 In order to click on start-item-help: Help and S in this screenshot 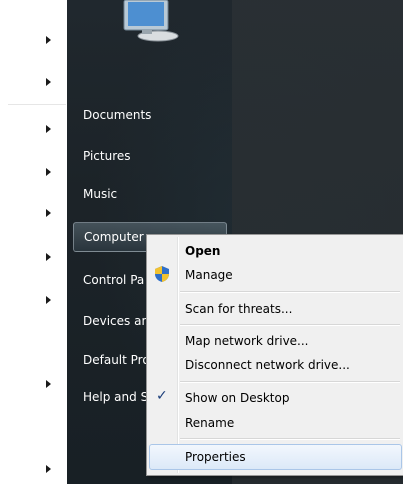, I will do `click(115, 397)`.